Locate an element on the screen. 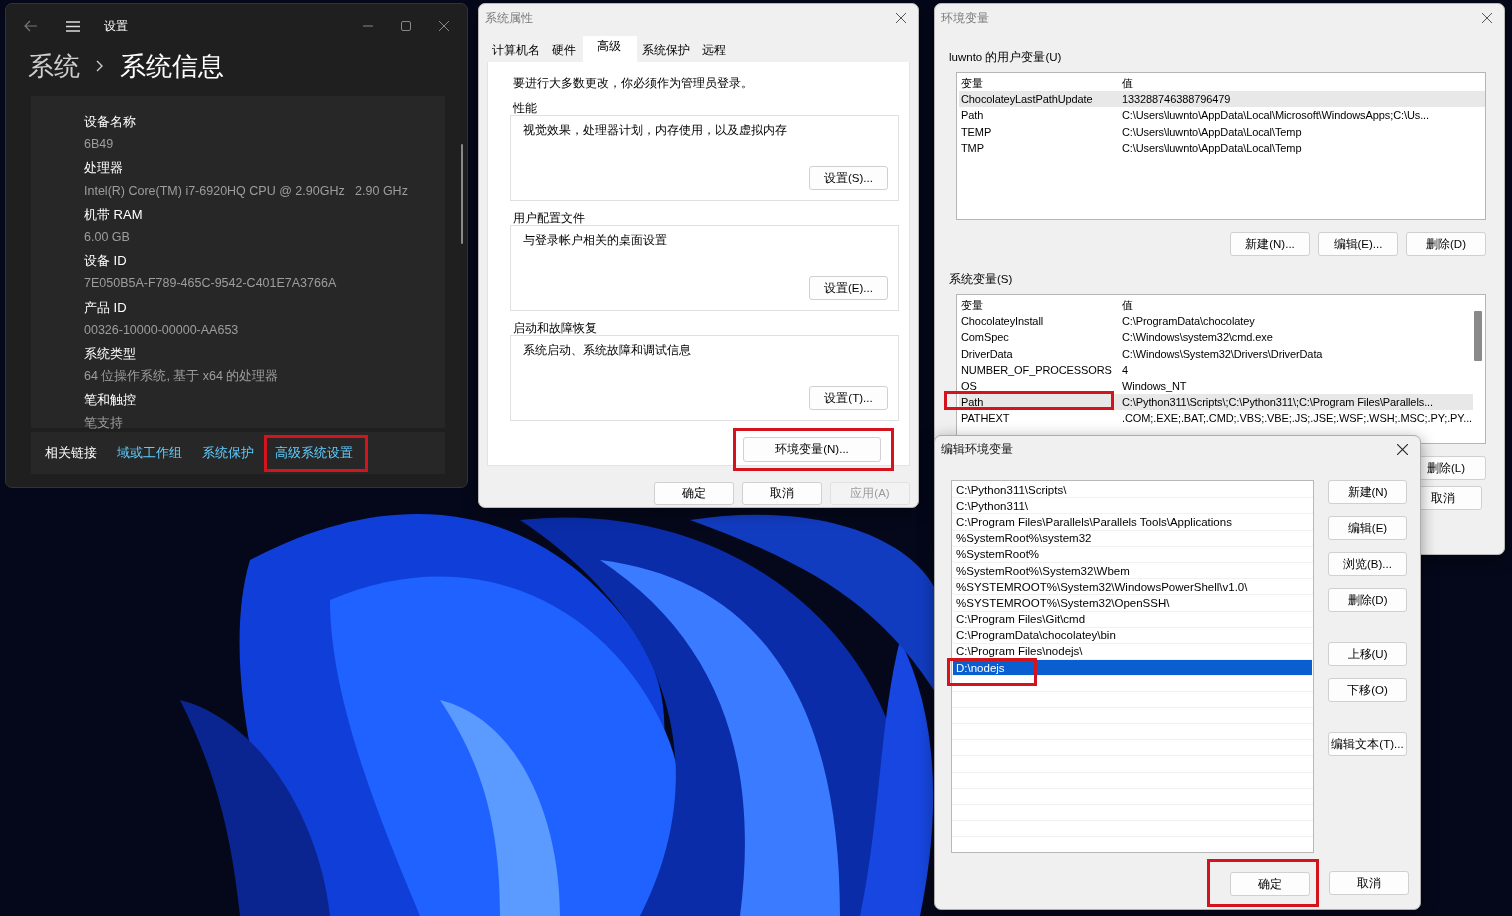 This screenshot has width=1512, height=916. breadcrumb-parent: 系统 is located at coordinates (54, 66).